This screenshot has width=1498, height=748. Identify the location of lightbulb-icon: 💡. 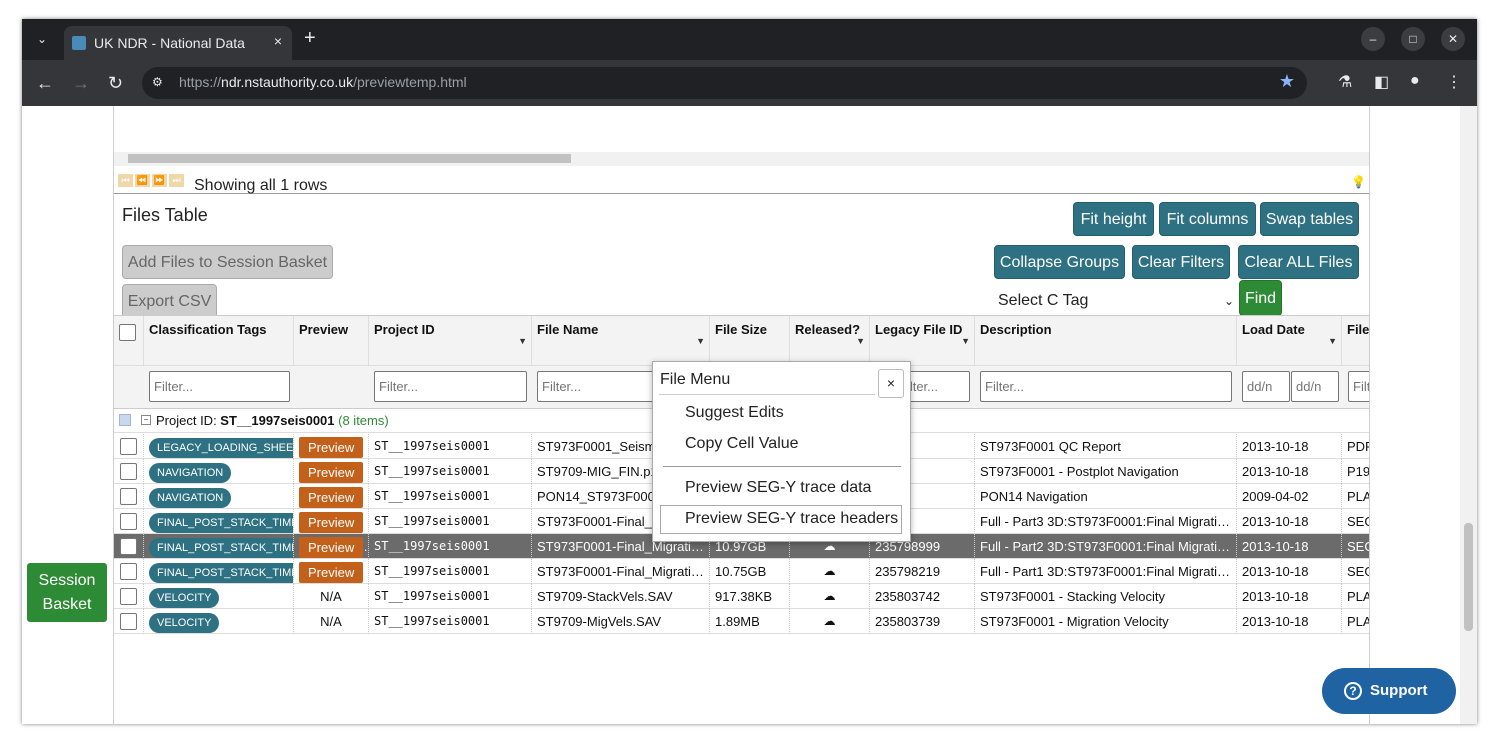
(1358, 182).